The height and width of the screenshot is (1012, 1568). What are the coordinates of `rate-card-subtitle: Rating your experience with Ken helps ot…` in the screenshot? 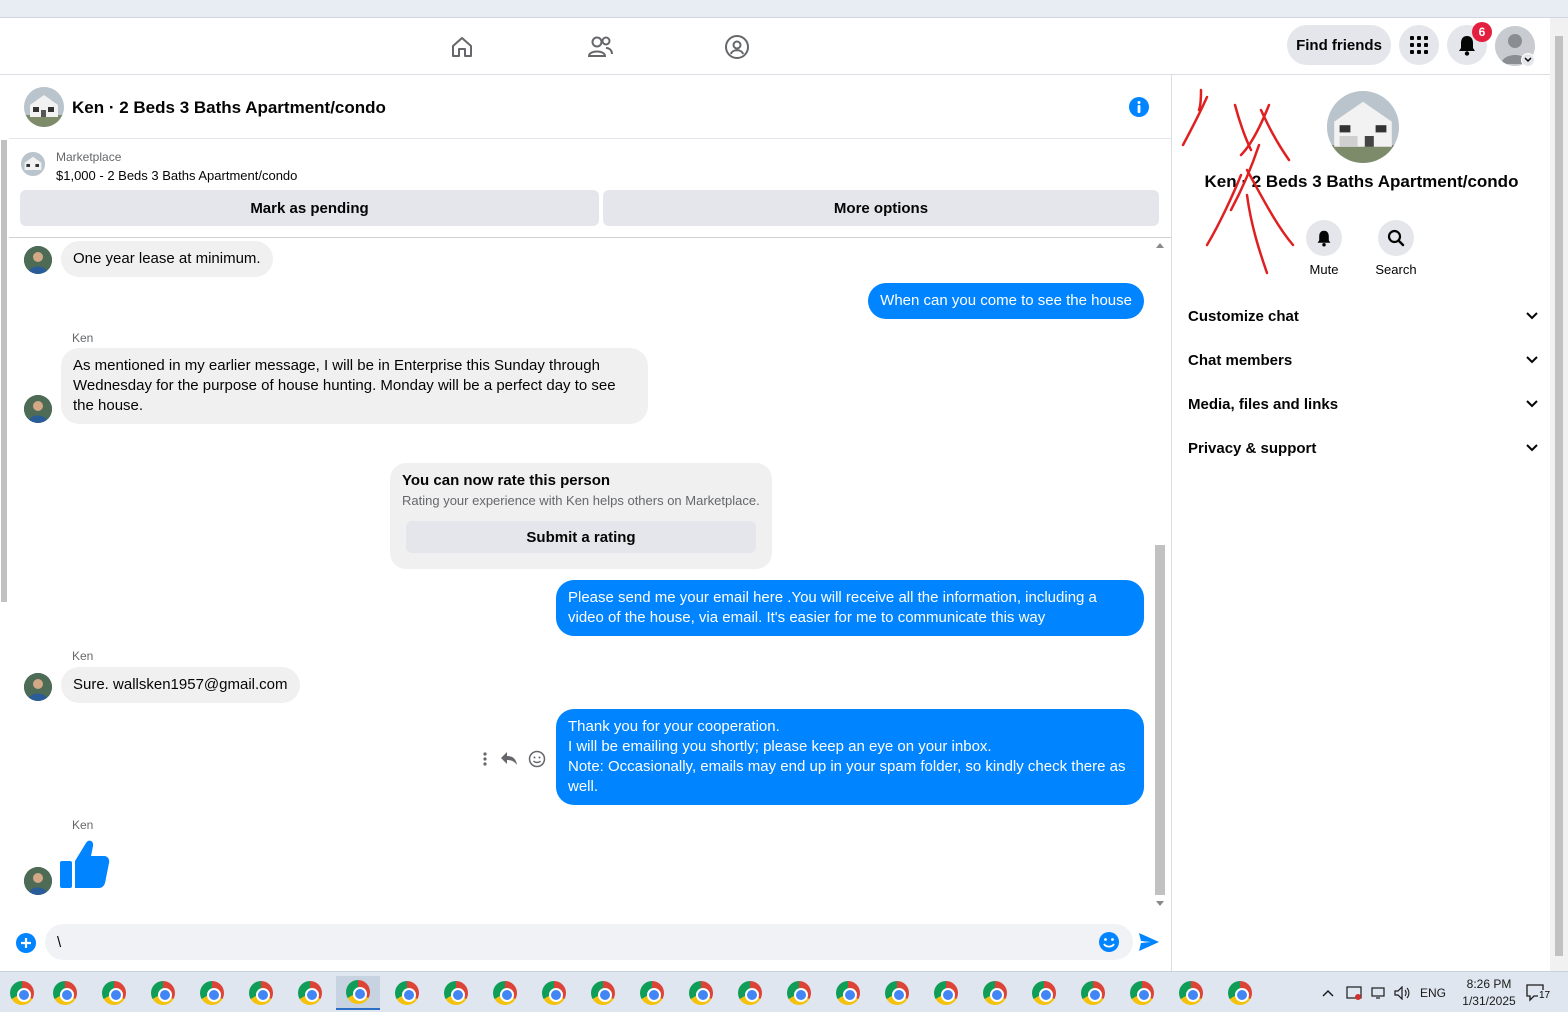 It's located at (581, 500).